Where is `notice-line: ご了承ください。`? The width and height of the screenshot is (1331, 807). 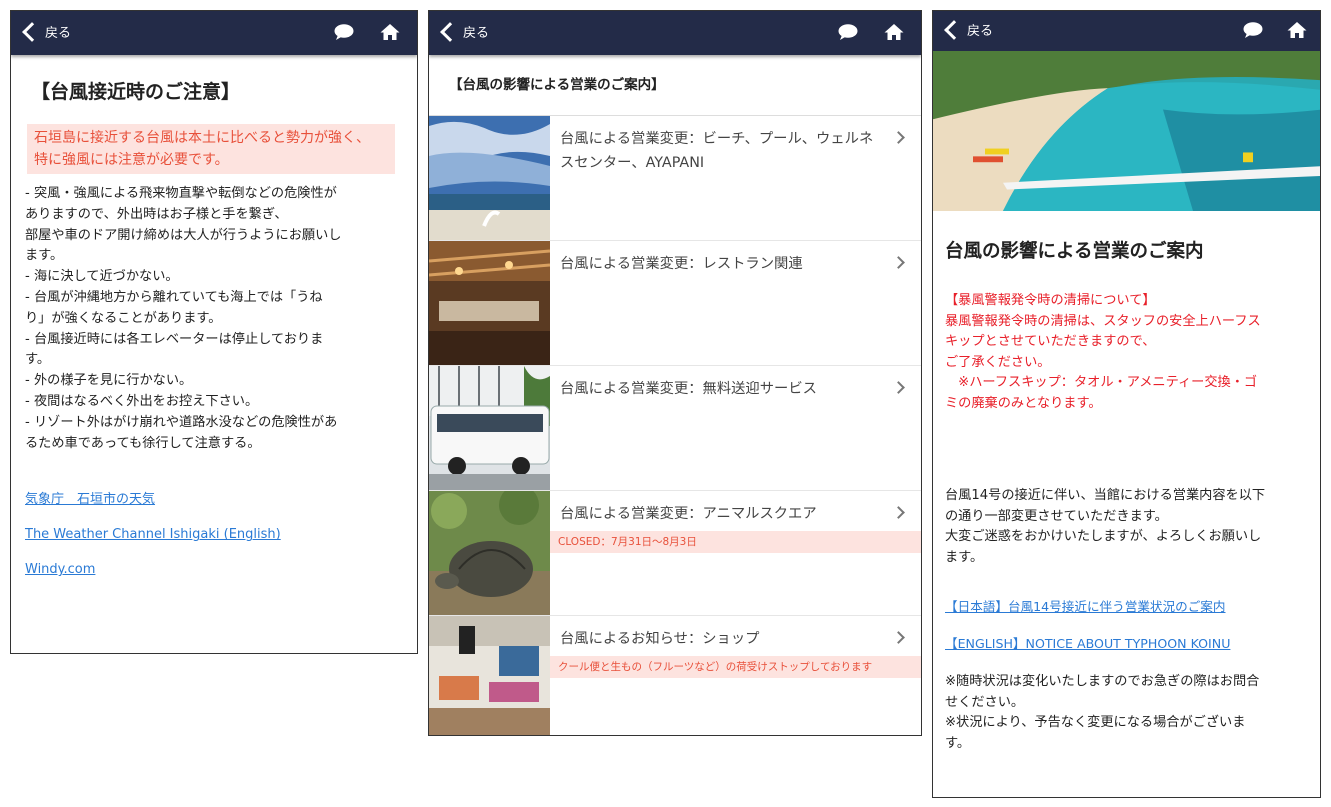
notice-line: ご了承ください。 is located at coordinates (998, 362).